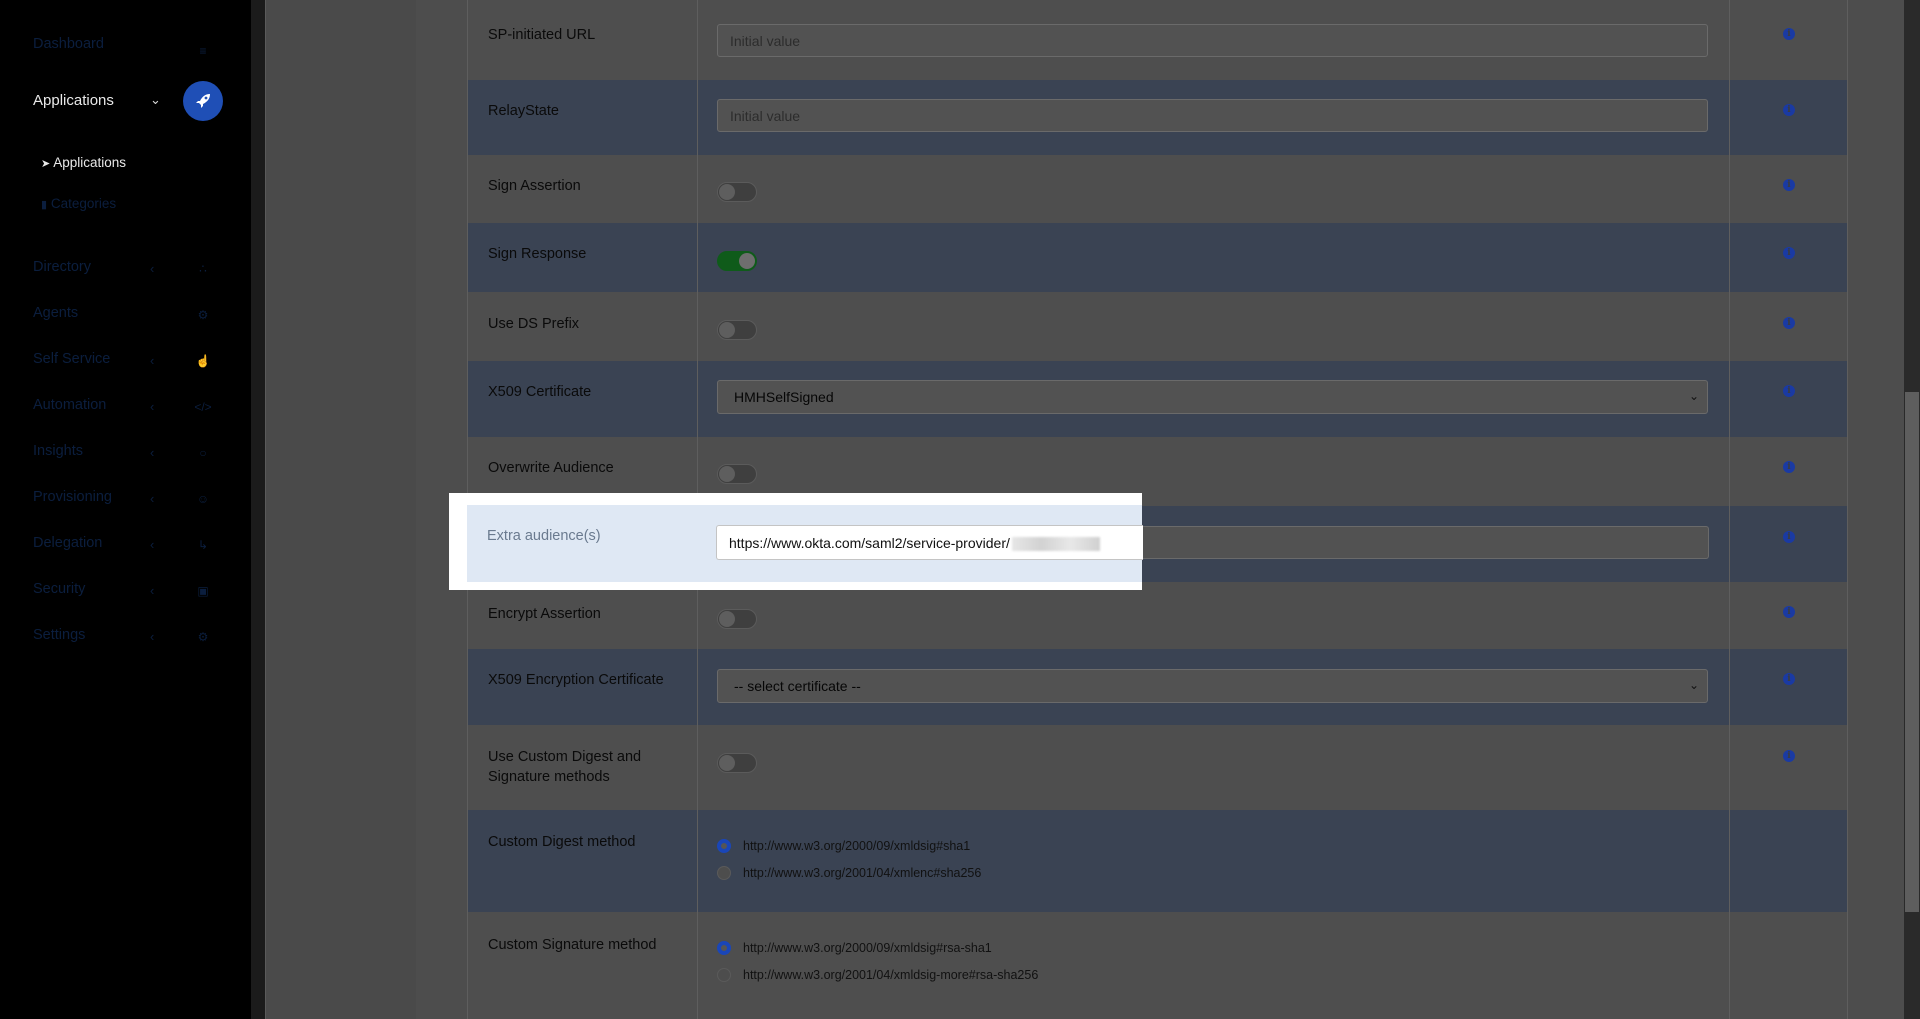 The image size is (1920, 1019). Describe the element at coordinates (534, 324) in the screenshot. I see `use-ds-prefix-label: Use DS Prefix` at that location.